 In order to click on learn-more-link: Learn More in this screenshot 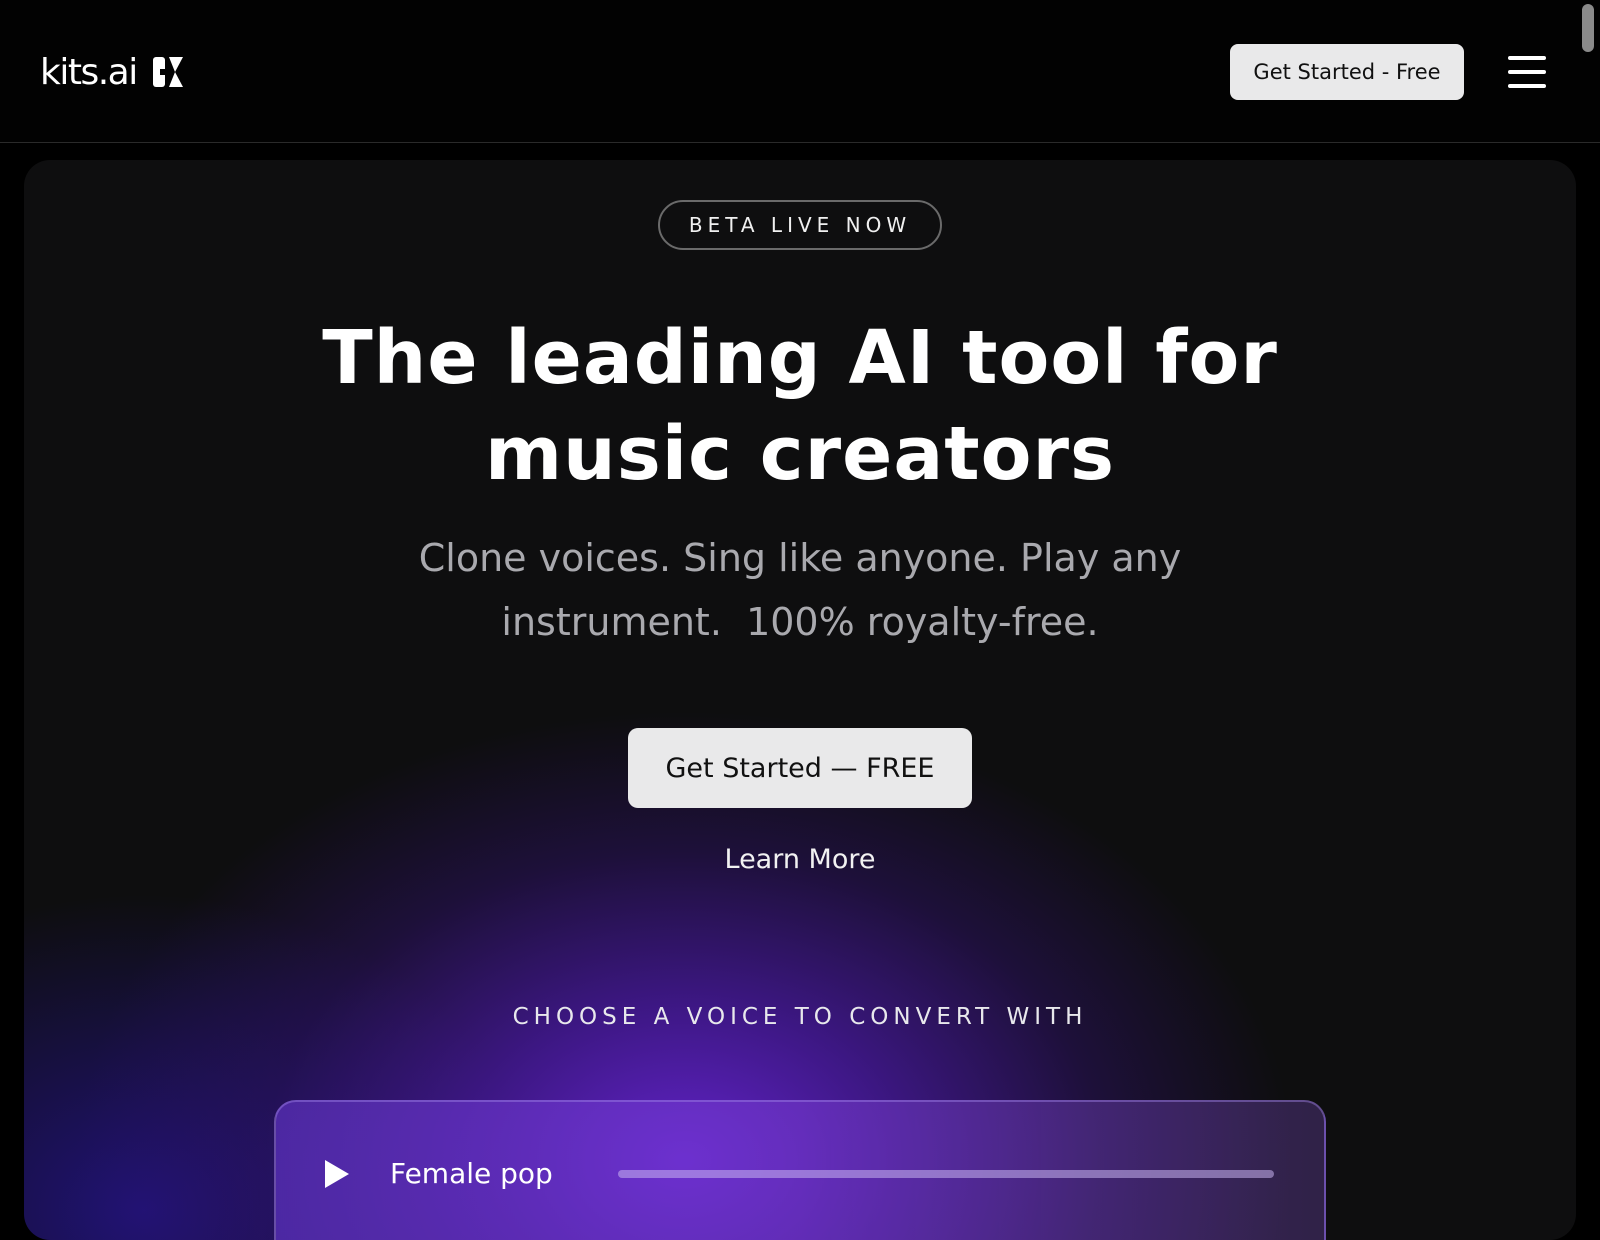, I will do `click(800, 860)`.